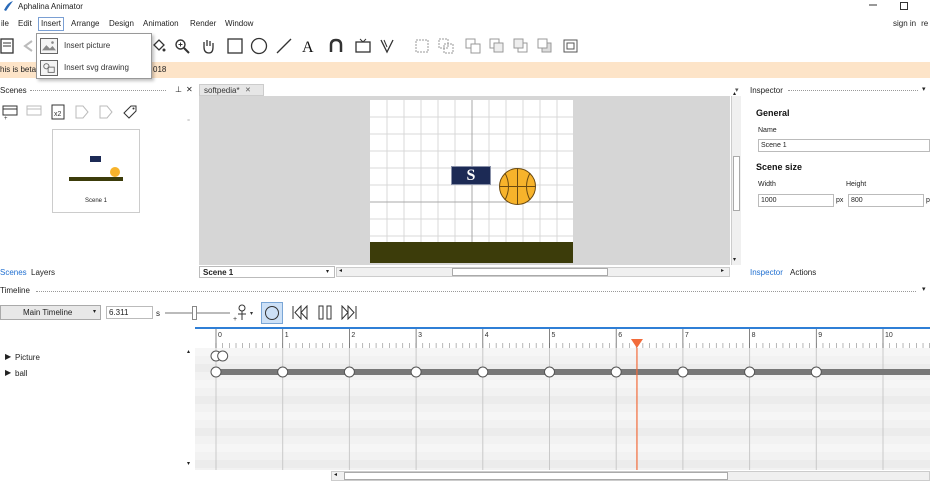 The width and height of the screenshot is (930, 482). What do you see at coordinates (886, 200) in the screenshot?
I see `height-field: 800` at bounding box center [886, 200].